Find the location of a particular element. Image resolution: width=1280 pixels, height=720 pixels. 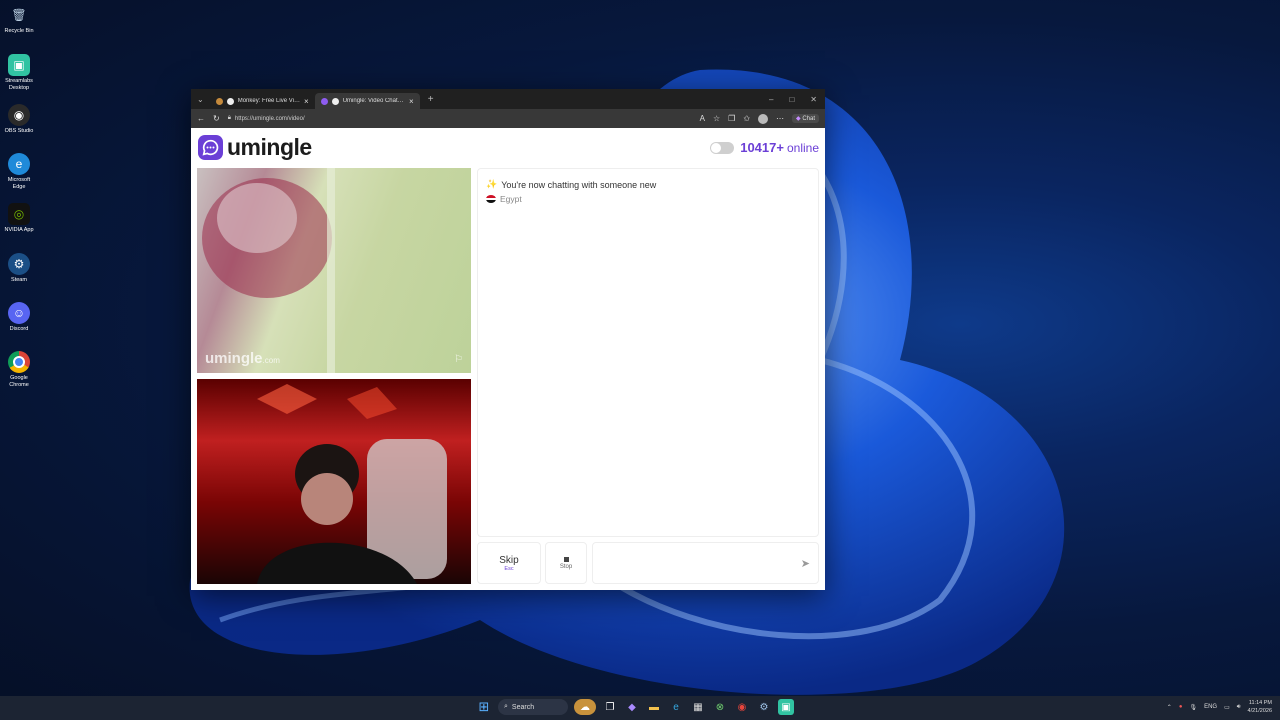

refresh-icon: ↻ is located at coordinates (216, 118).